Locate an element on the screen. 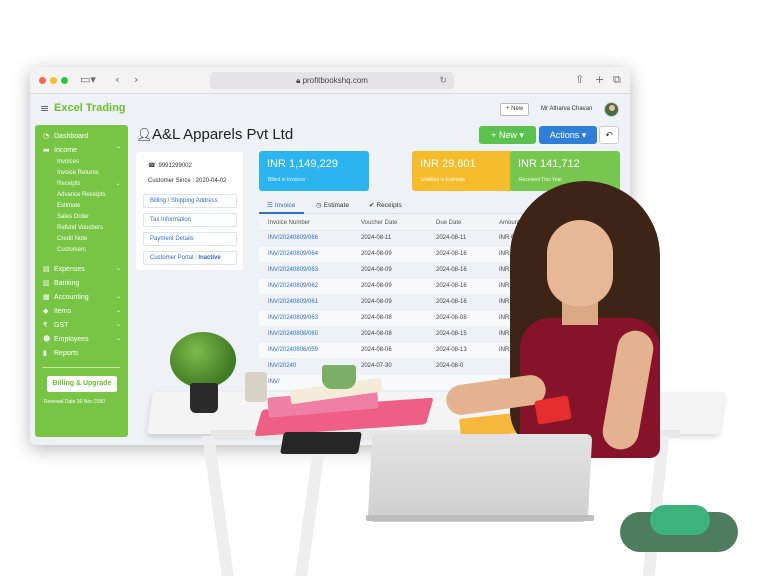  new-button: + New ▾ is located at coordinates (507, 135).